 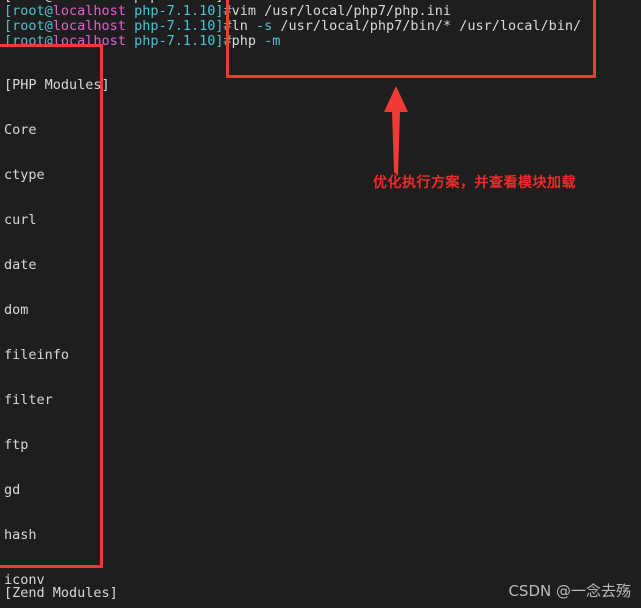 I want to click on annotation-box-commands, so click(x=411, y=39).